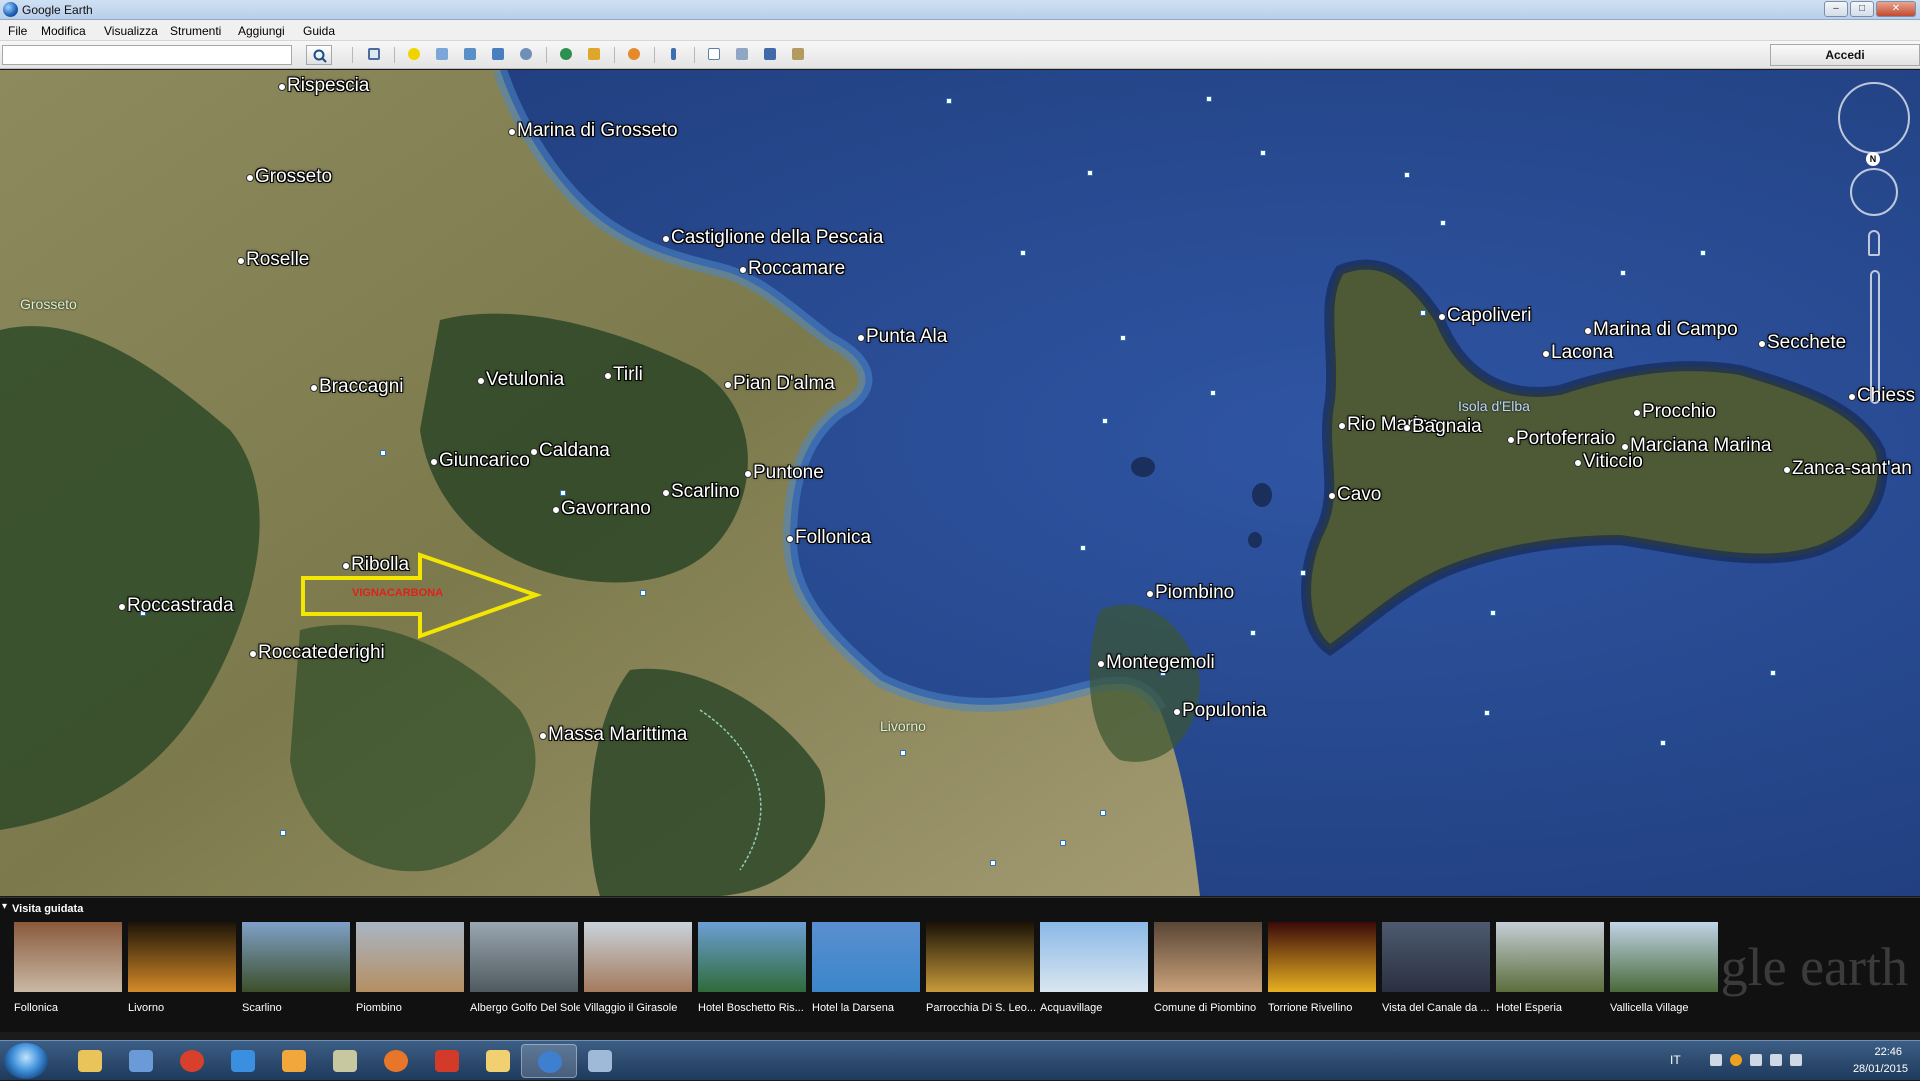 The width and height of the screenshot is (1920, 1081). I want to click on place-label: Gavorrano, so click(601, 509).